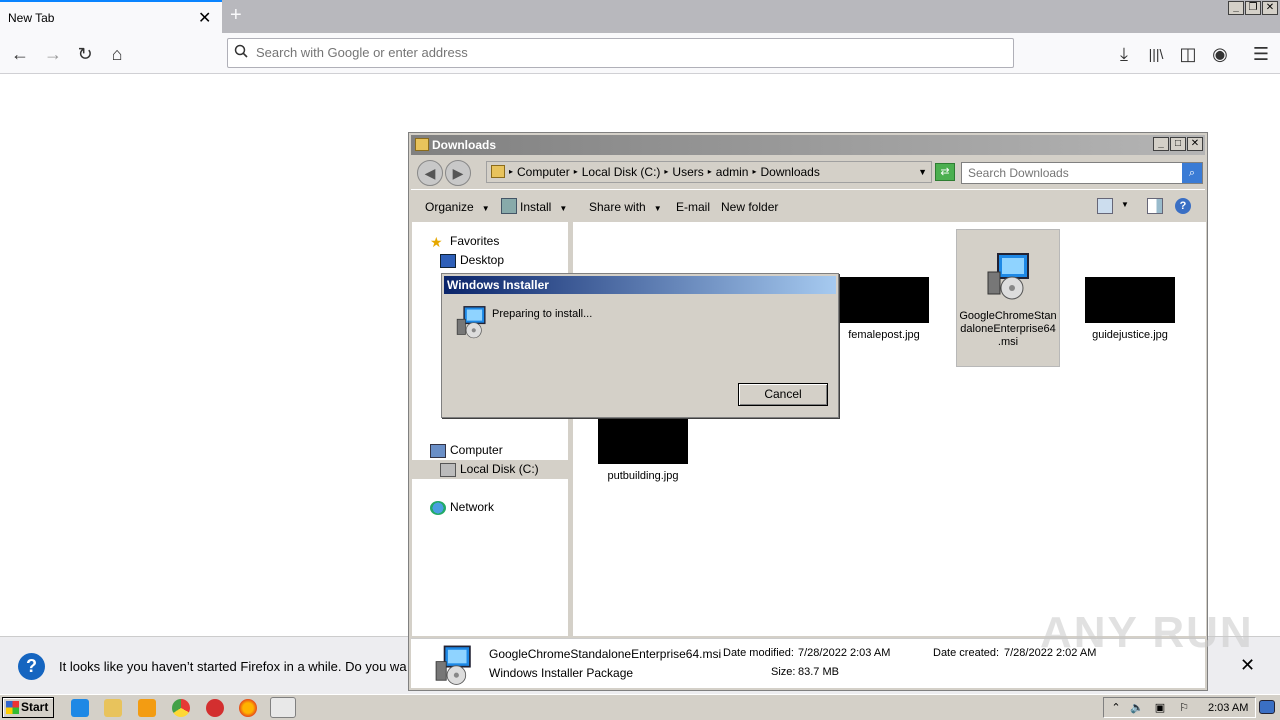 The height and width of the screenshot is (720, 1280). Describe the element at coordinates (732, 172) in the screenshot. I see `breadcrumb-item: admin` at that location.